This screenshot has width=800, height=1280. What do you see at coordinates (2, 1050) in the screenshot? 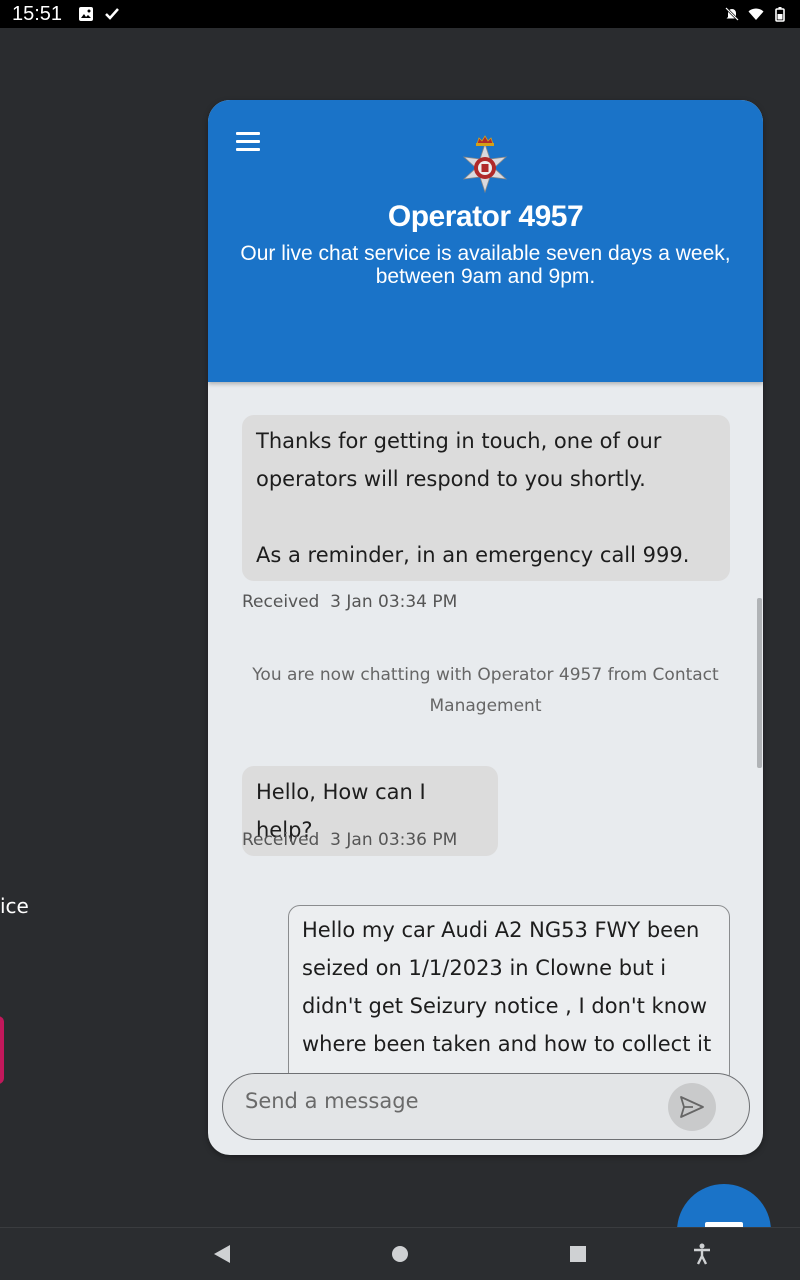
I see `background-pink-button` at bounding box center [2, 1050].